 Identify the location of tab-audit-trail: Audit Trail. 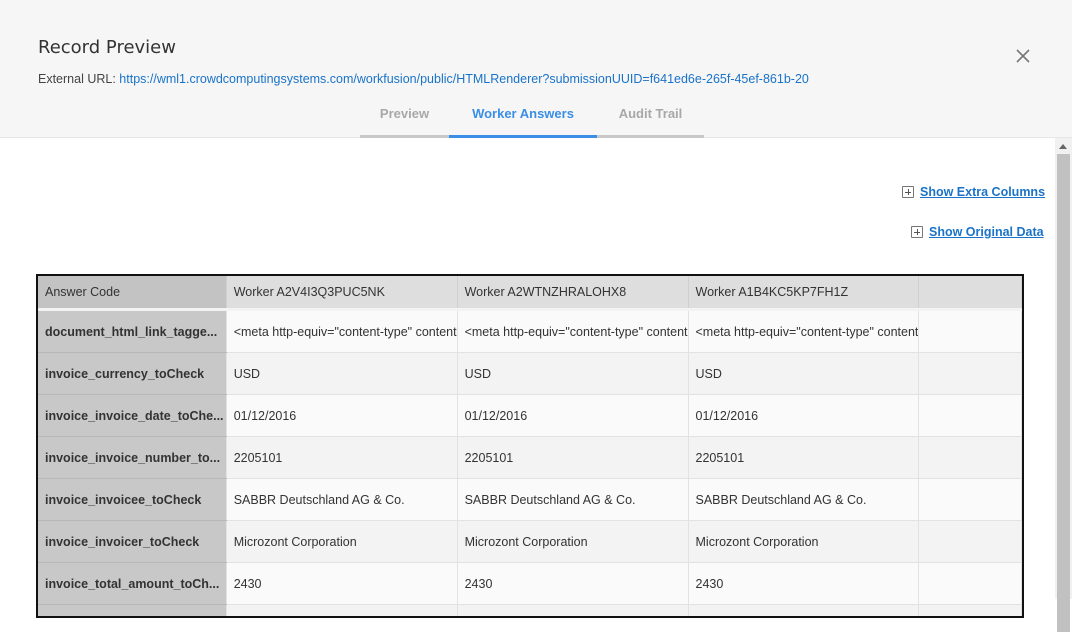
(650, 120).